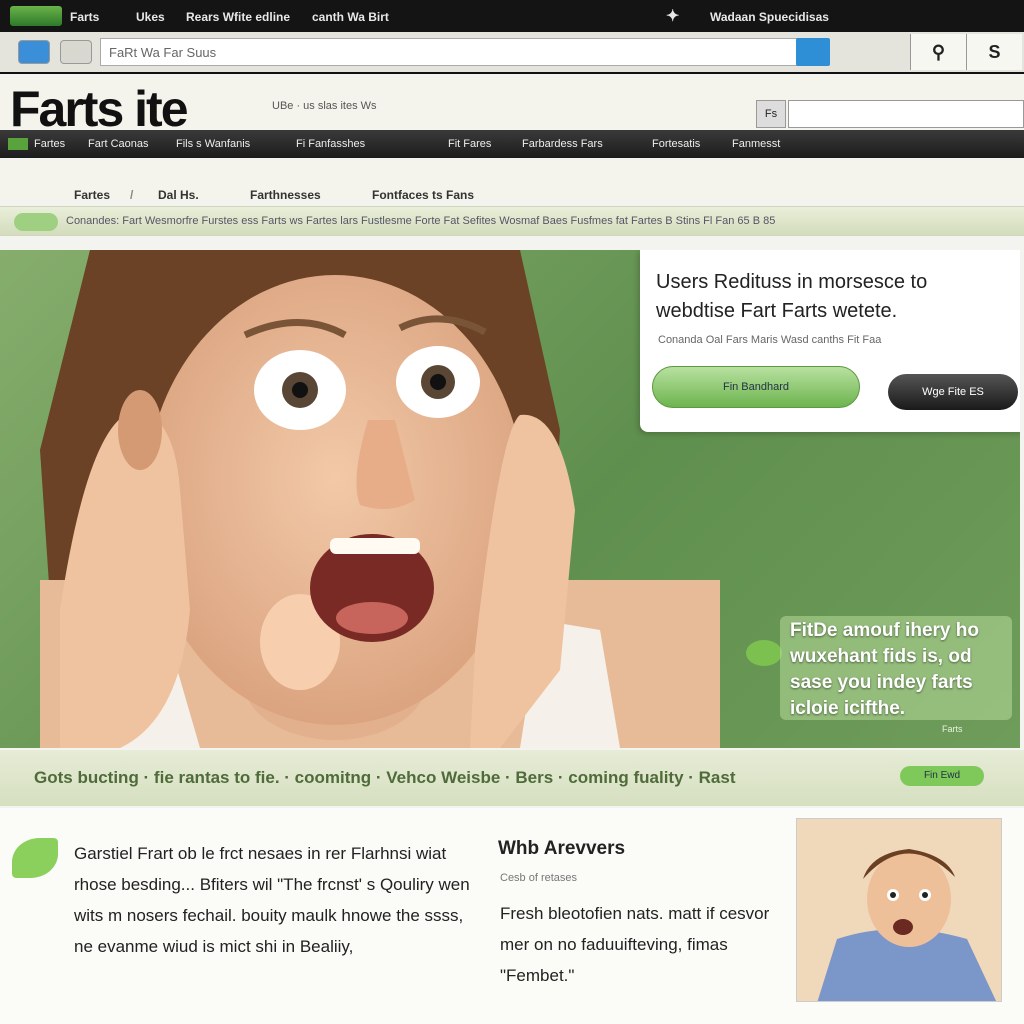 The image size is (1024, 1024). What do you see at coordinates (952, 729) in the screenshot?
I see `quote-attribution: Farts` at bounding box center [952, 729].